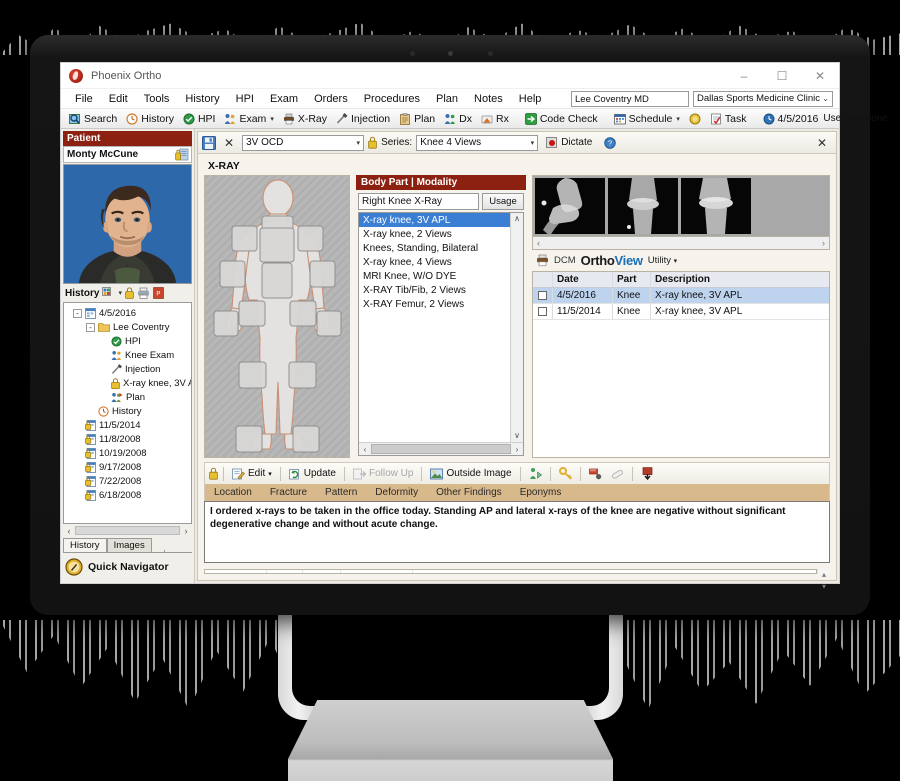  What do you see at coordinates (647, 119) in the screenshot?
I see `toolbar-button-schedule: Schedule ▾` at bounding box center [647, 119].